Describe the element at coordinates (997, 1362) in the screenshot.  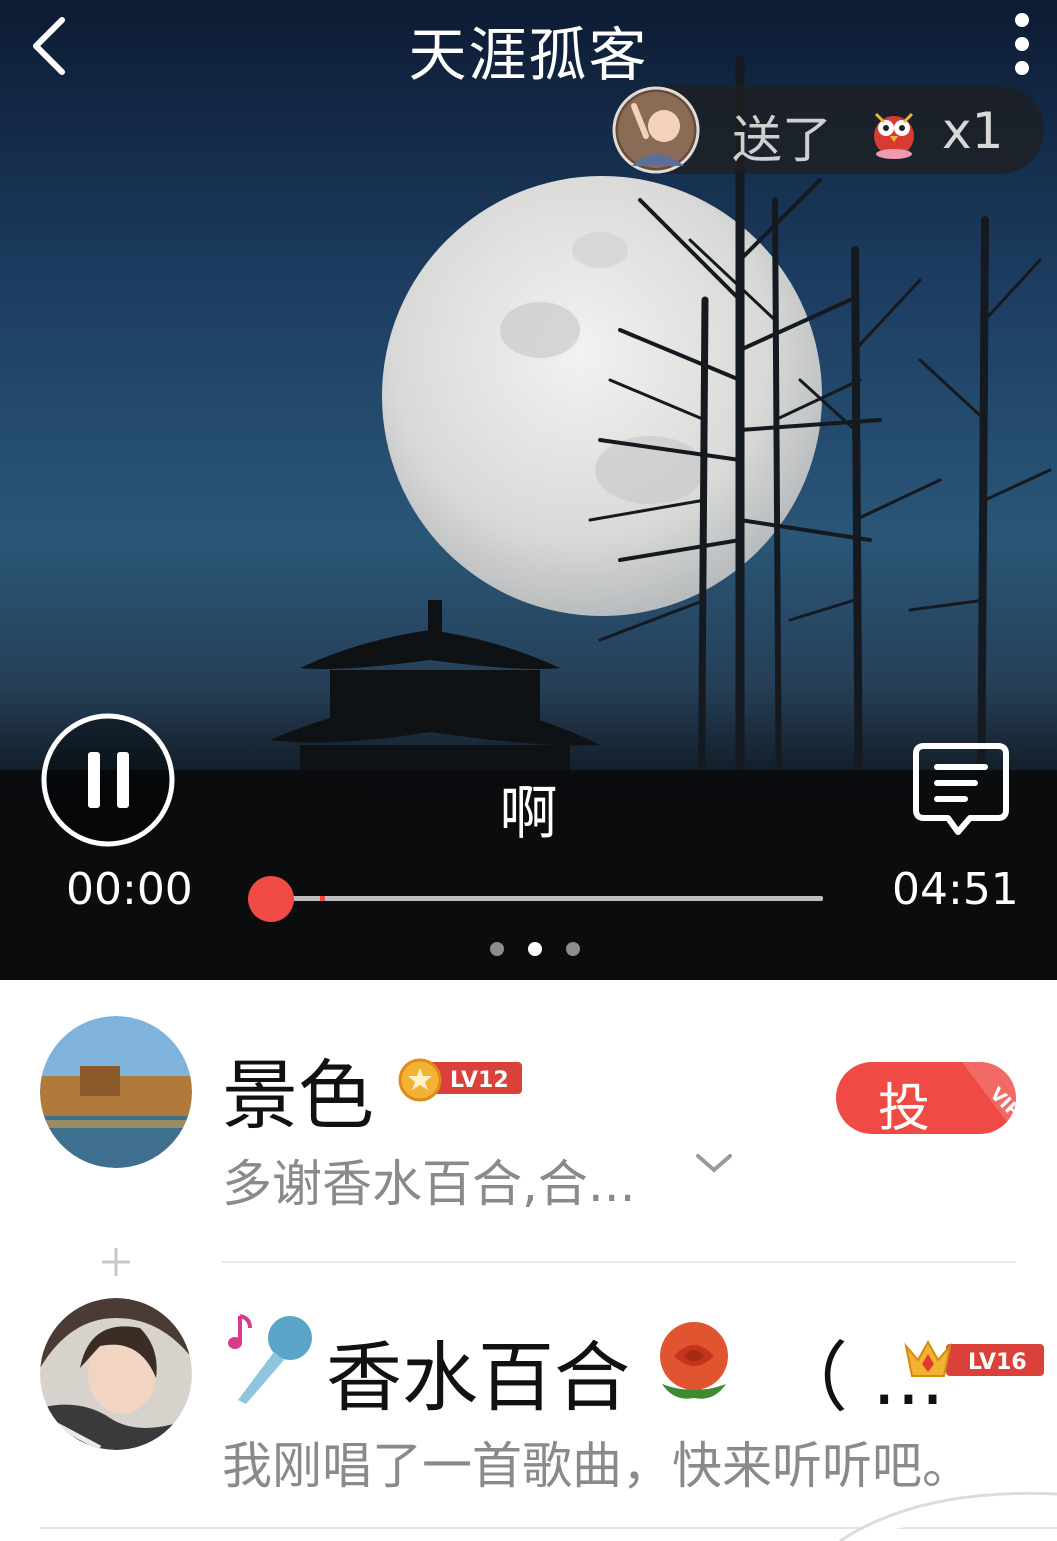
I see `level-badge-text: LV16` at that location.